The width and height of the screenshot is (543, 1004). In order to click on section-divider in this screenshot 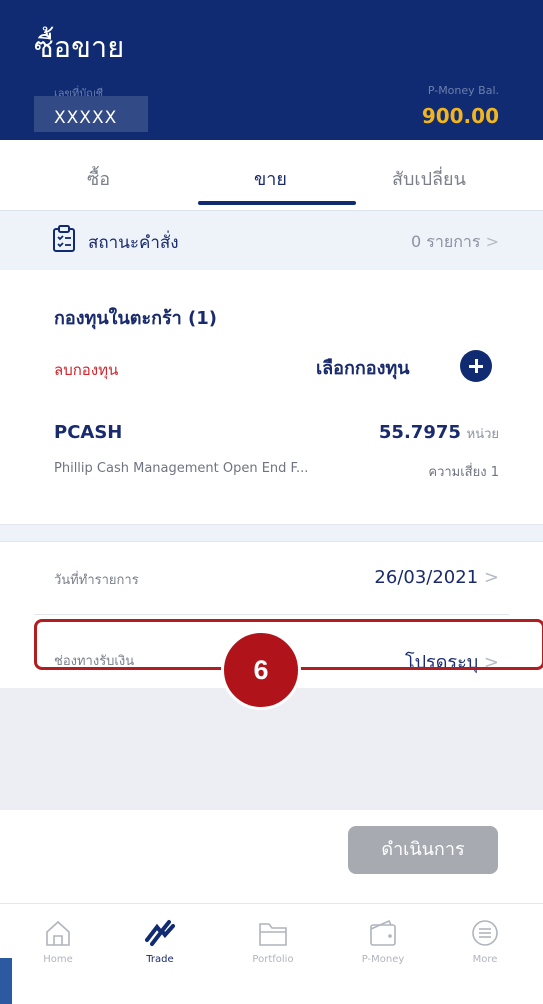, I will do `click(271, 533)`.